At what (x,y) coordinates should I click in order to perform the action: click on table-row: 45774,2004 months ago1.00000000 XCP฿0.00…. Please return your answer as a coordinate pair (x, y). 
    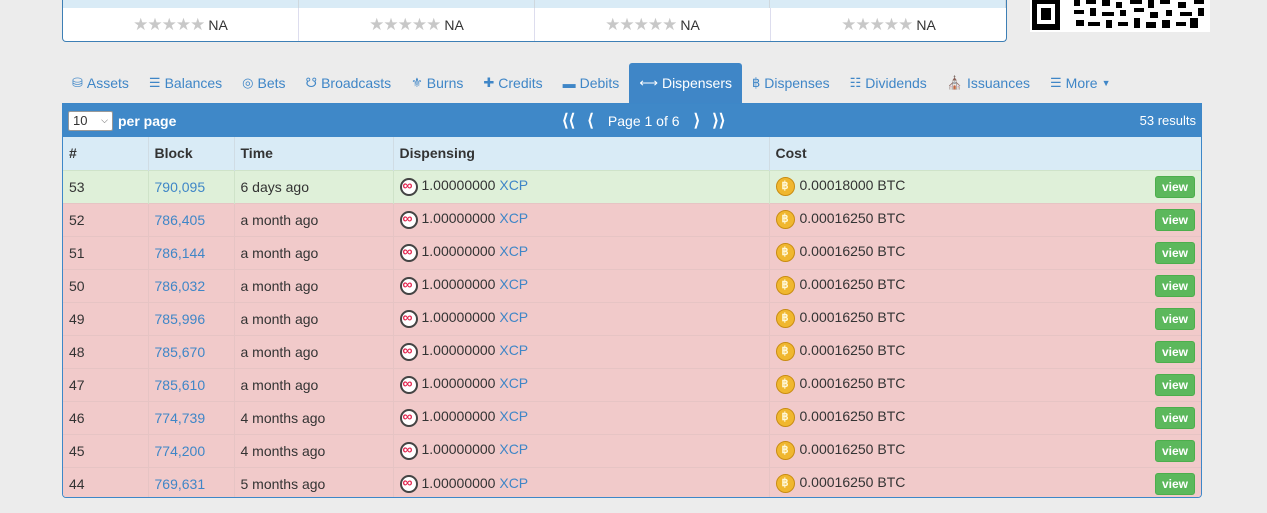
    Looking at the image, I should click on (632, 450).